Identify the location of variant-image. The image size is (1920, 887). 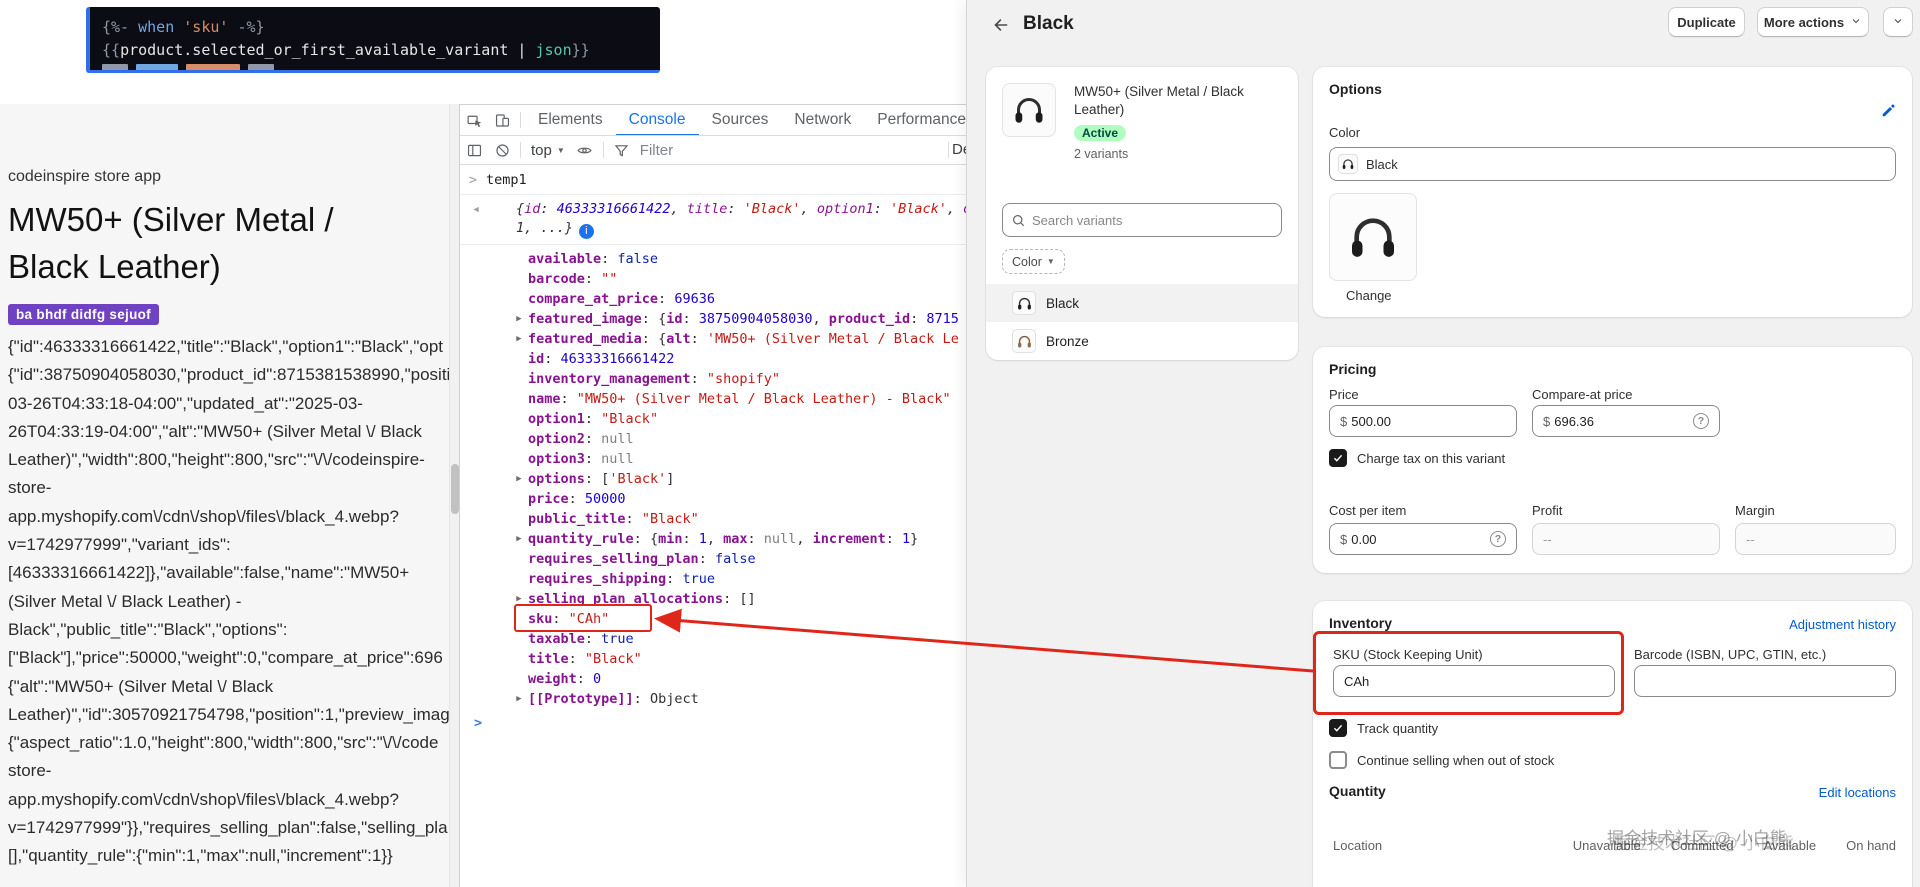
(1373, 237).